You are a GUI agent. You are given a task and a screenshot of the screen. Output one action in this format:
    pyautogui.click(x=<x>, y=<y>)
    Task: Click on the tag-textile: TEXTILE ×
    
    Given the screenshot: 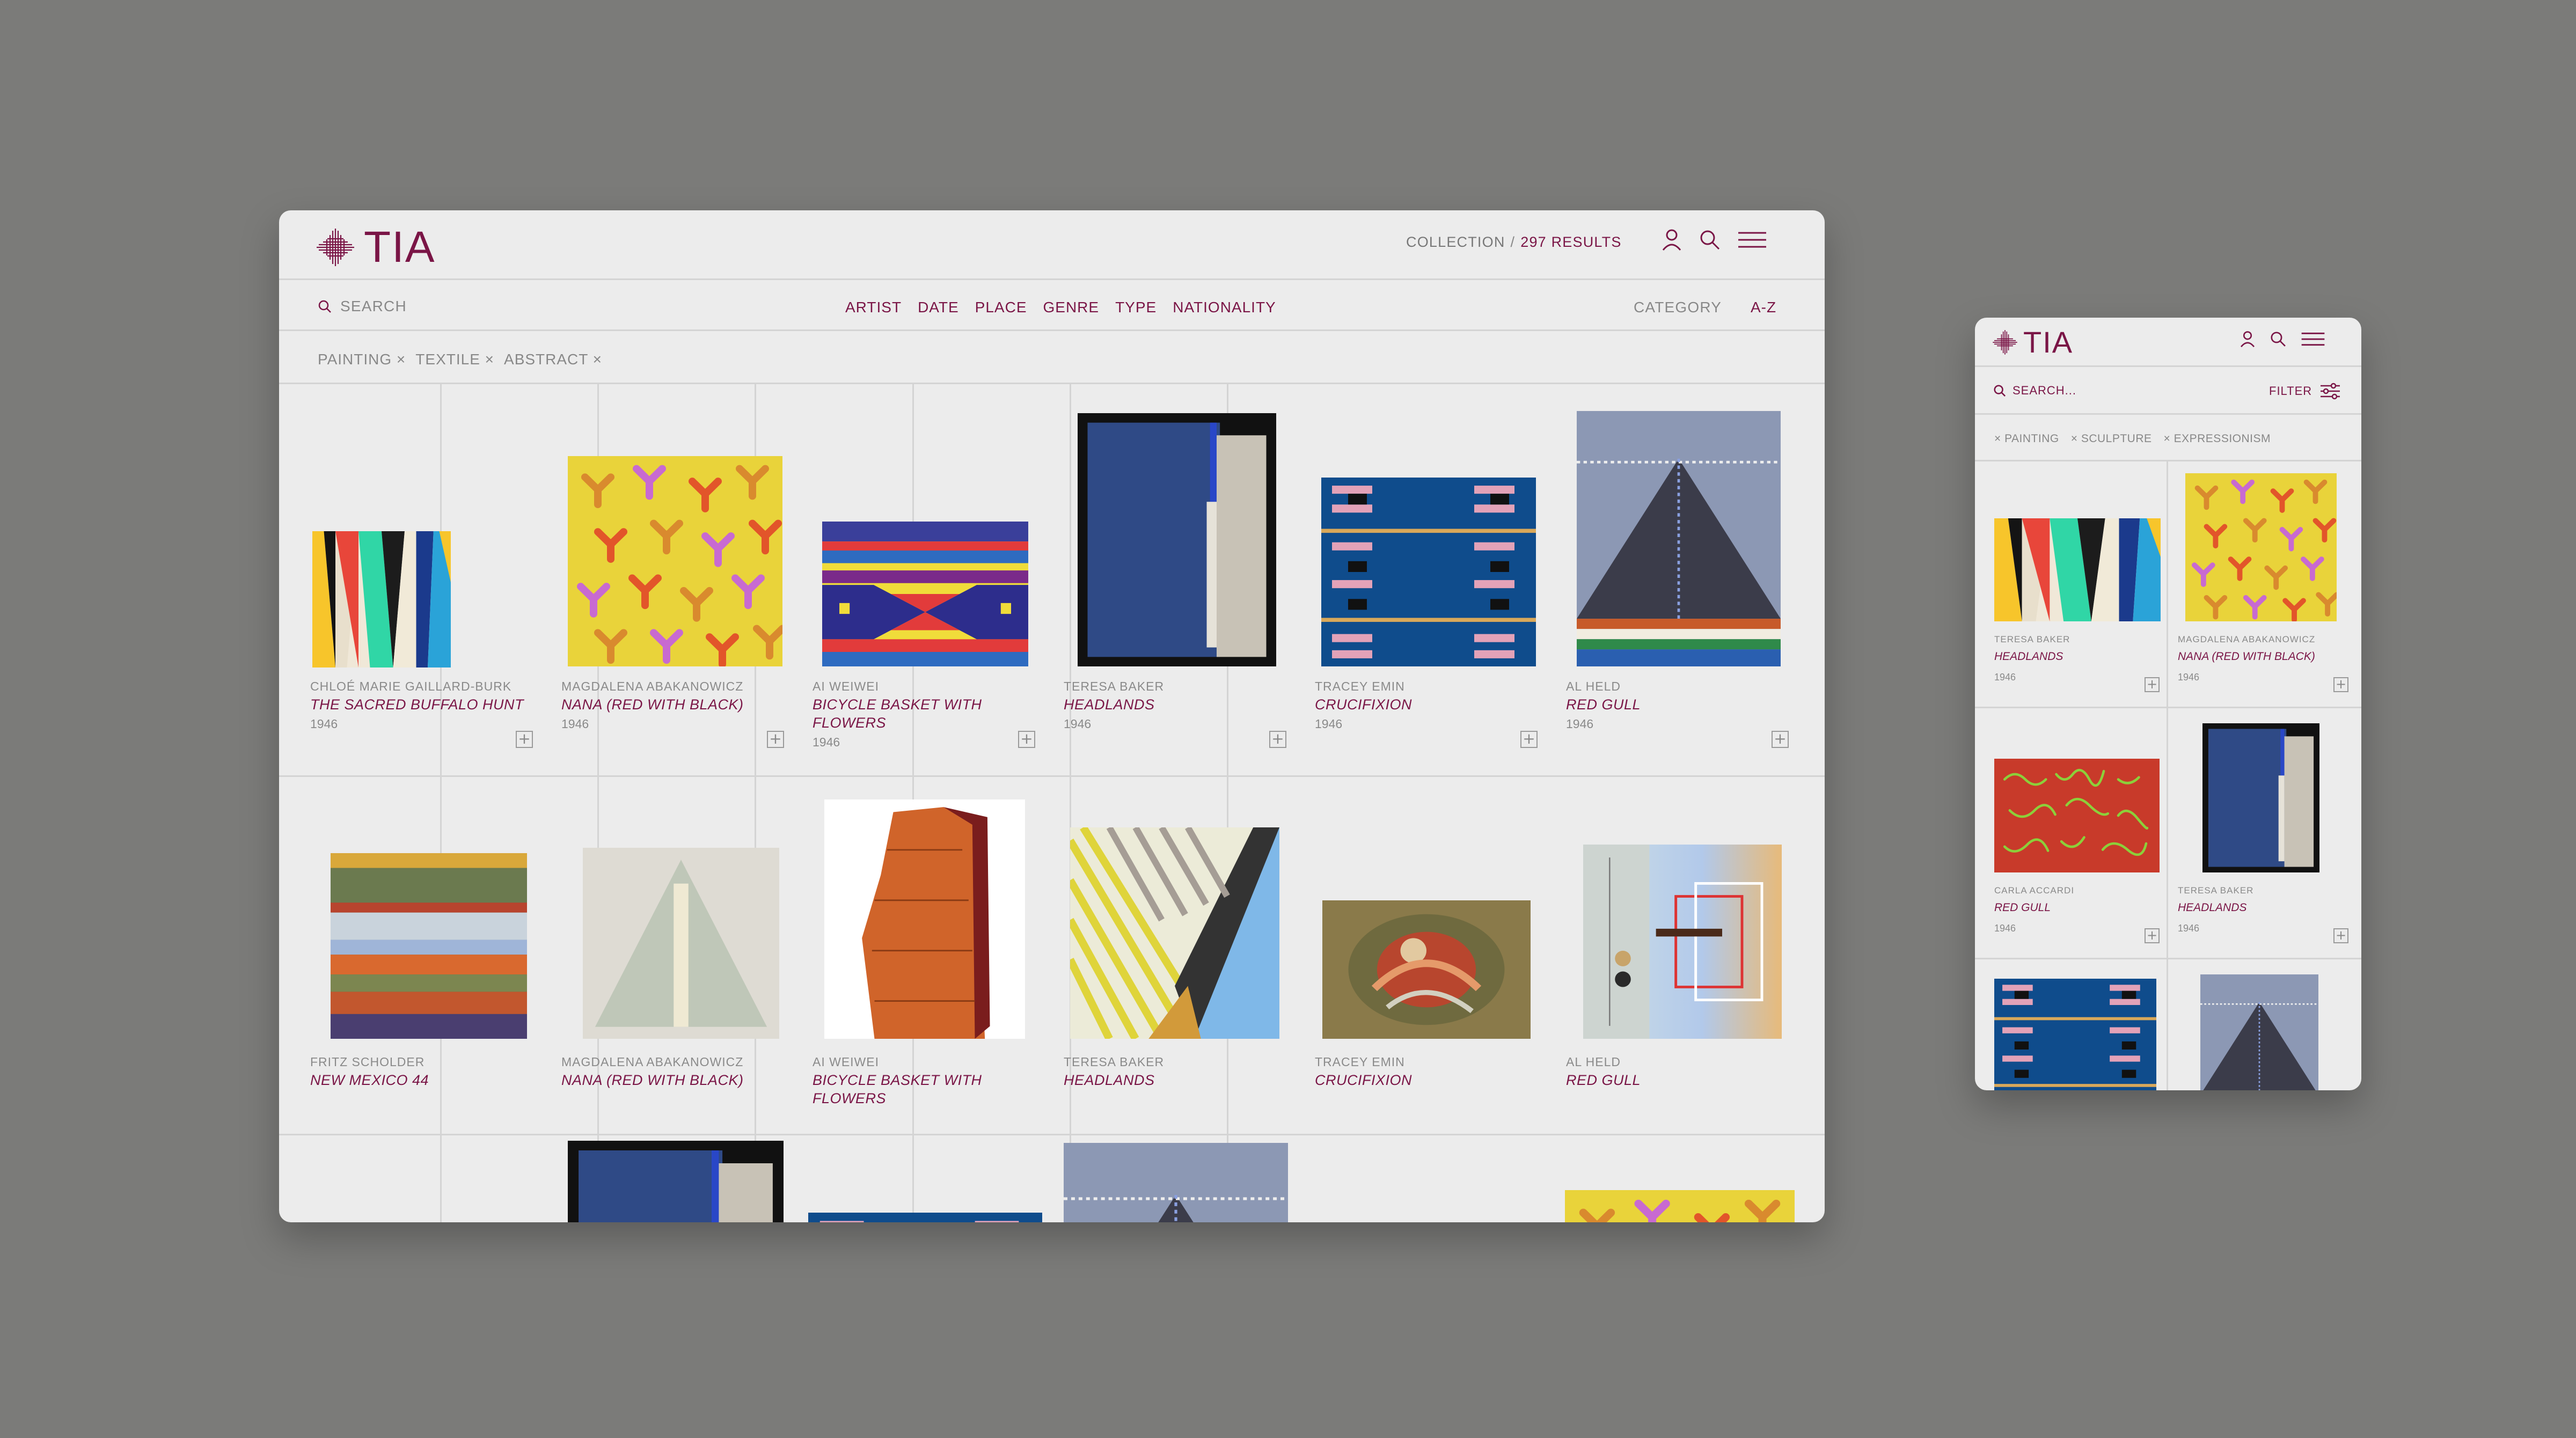 What is the action you would take?
    pyautogui.click(x=454, y=359)
    